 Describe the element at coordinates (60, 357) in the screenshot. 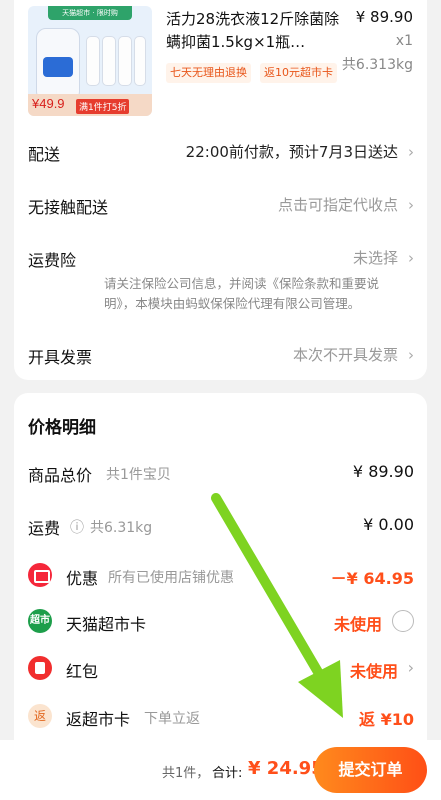

I see `invoice-label: 开具发票` at that location.